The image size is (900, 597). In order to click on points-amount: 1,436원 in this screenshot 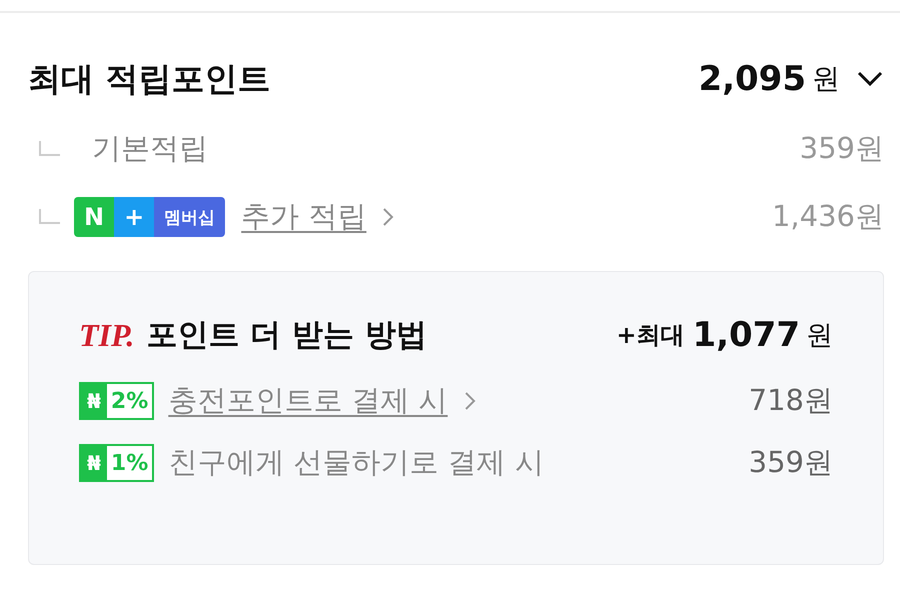, I will do `click(828, 216)`.